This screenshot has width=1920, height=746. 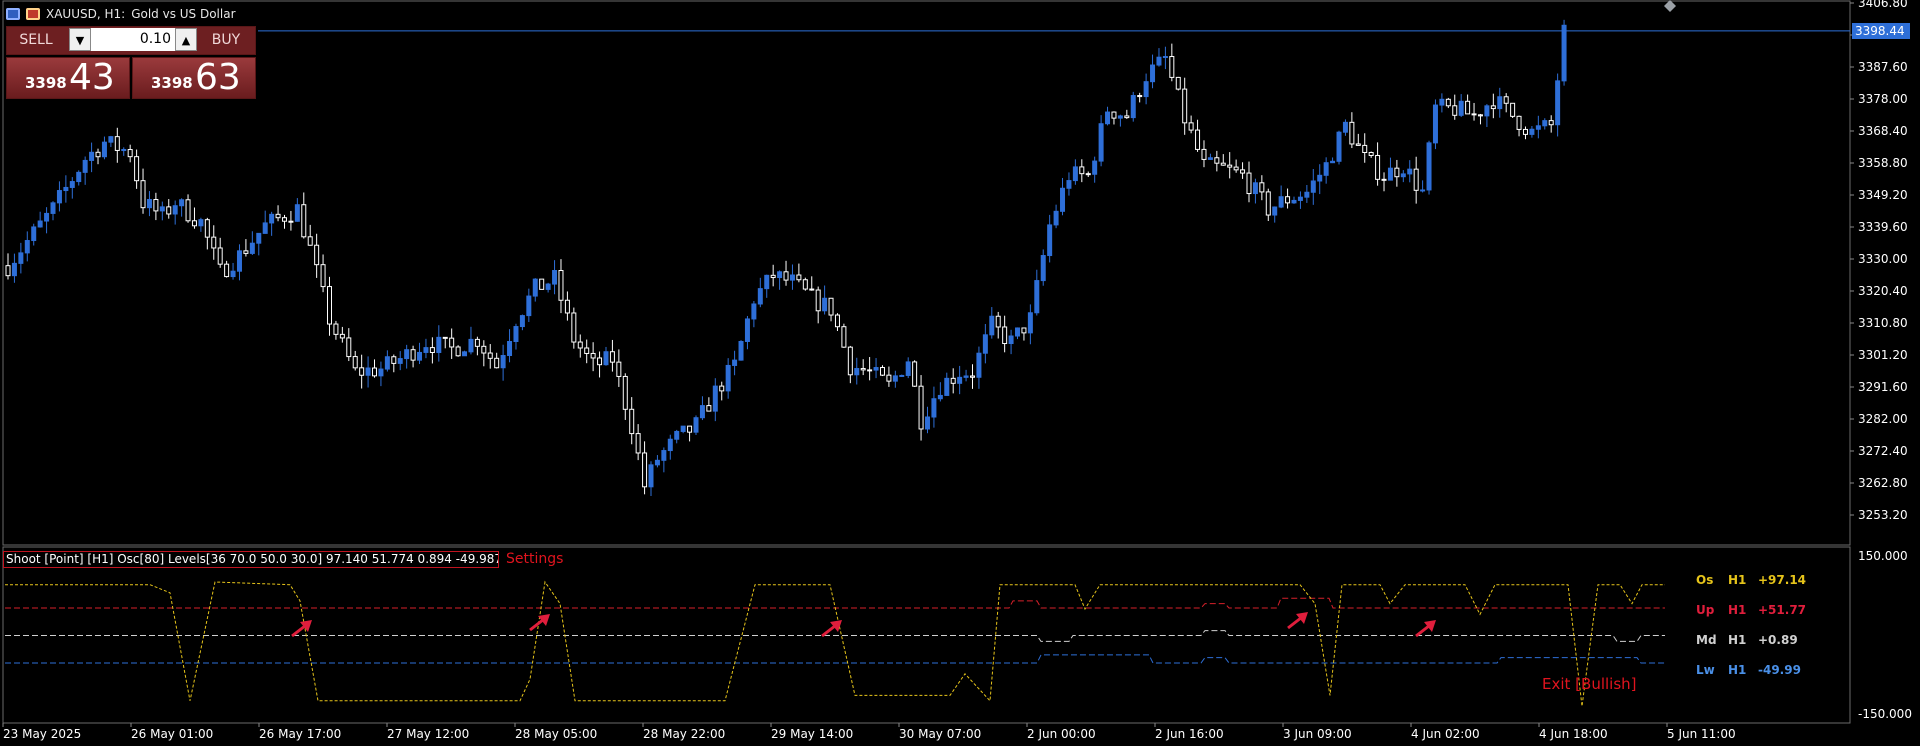 I want to click on menu-icon, so click(x=13, y=14).